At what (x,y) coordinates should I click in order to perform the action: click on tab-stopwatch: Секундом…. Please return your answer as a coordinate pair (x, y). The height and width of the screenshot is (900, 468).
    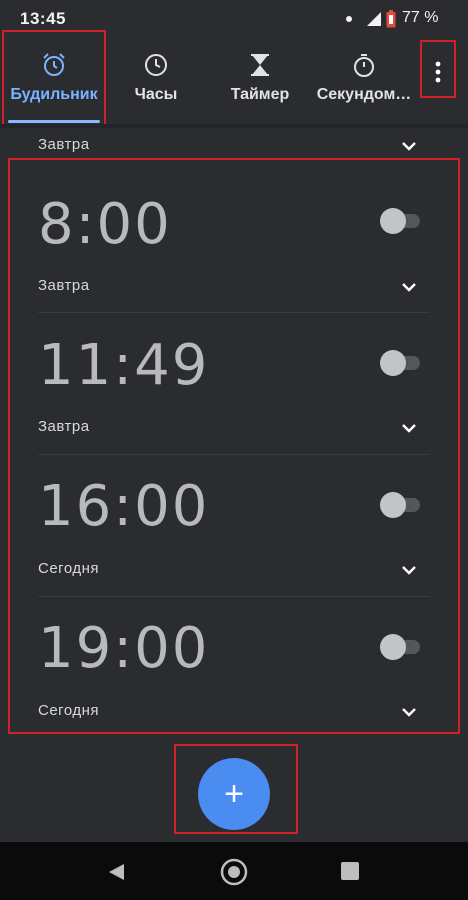
    Looking at the image, I should click on (364, 81).